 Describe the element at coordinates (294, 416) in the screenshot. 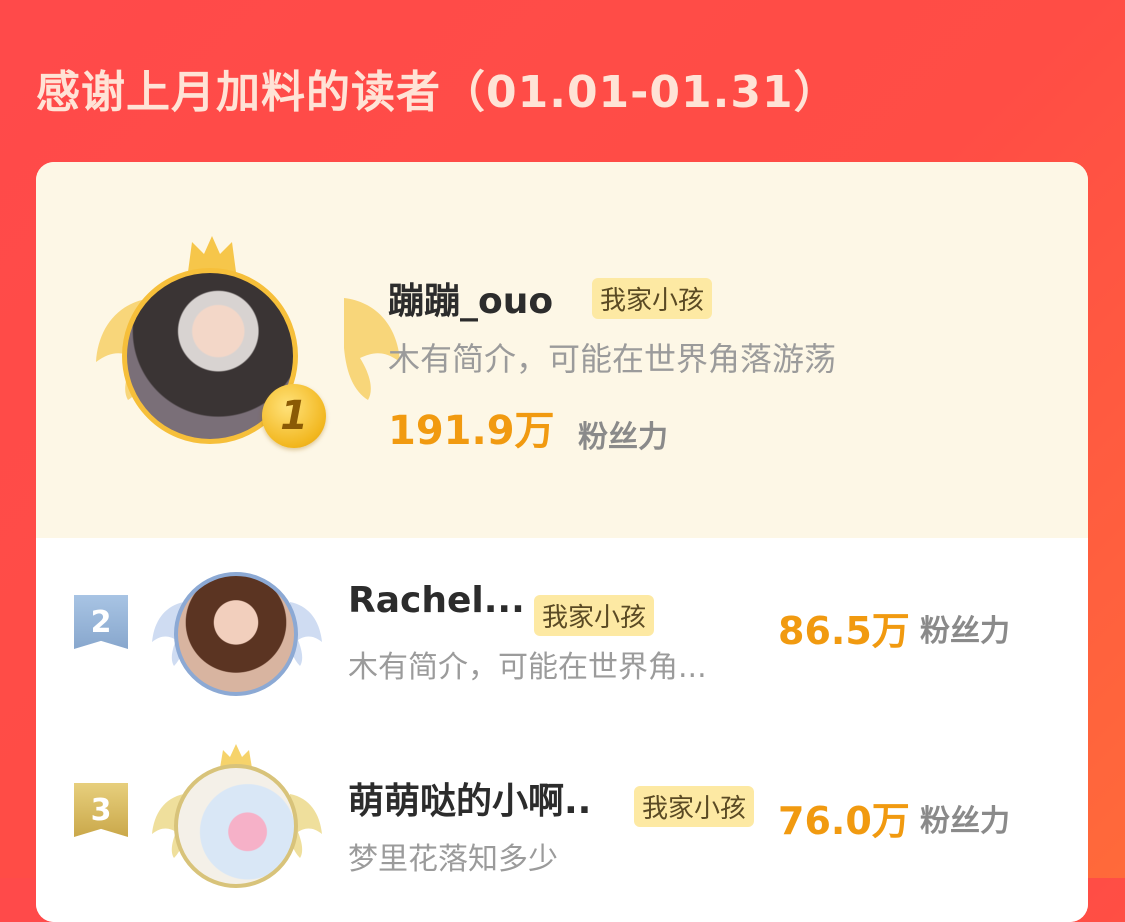

I see `rank-1-medal: 1` at that location.